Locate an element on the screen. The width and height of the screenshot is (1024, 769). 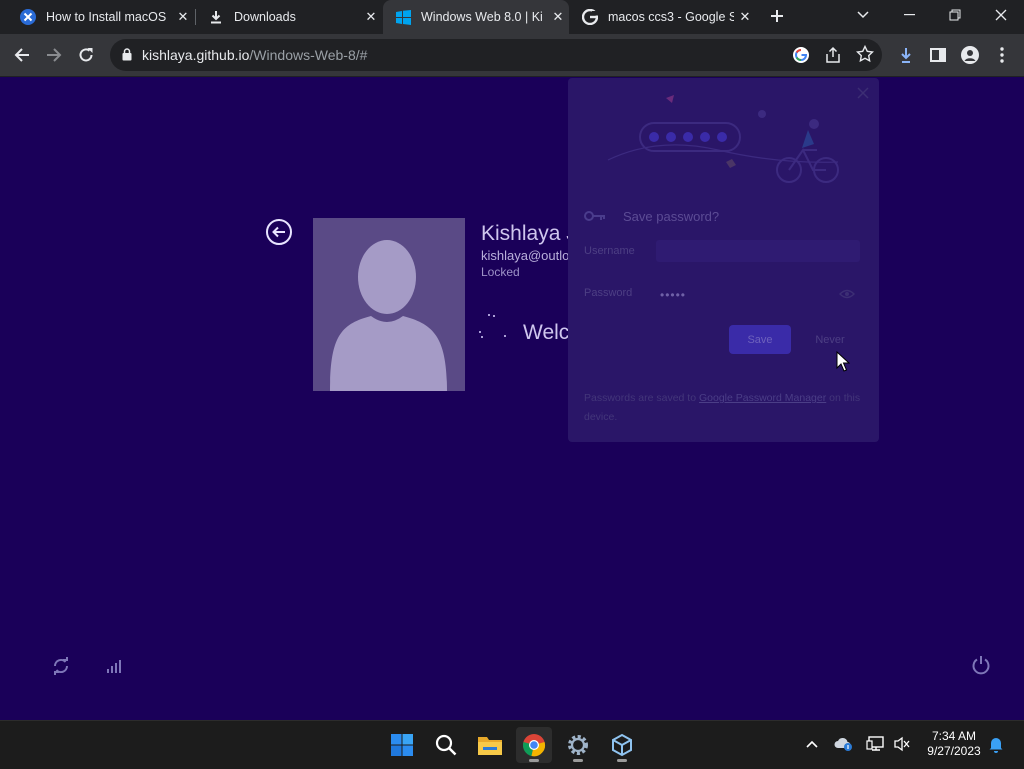
chevron-up-icon is located at coordinates (812, 744).